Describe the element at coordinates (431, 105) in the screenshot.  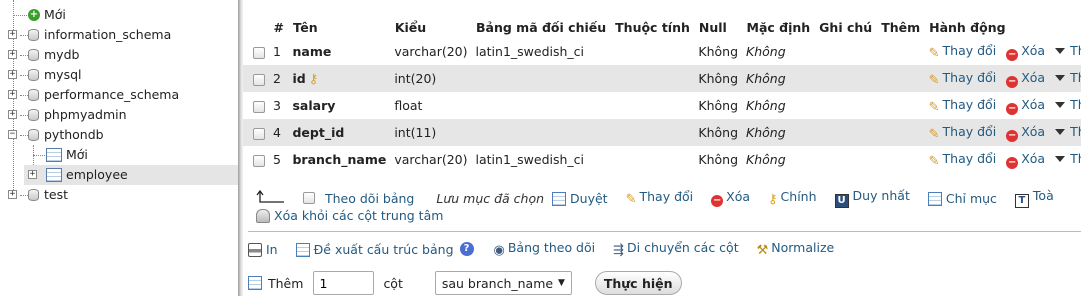
I see `column-type: float` at that location.